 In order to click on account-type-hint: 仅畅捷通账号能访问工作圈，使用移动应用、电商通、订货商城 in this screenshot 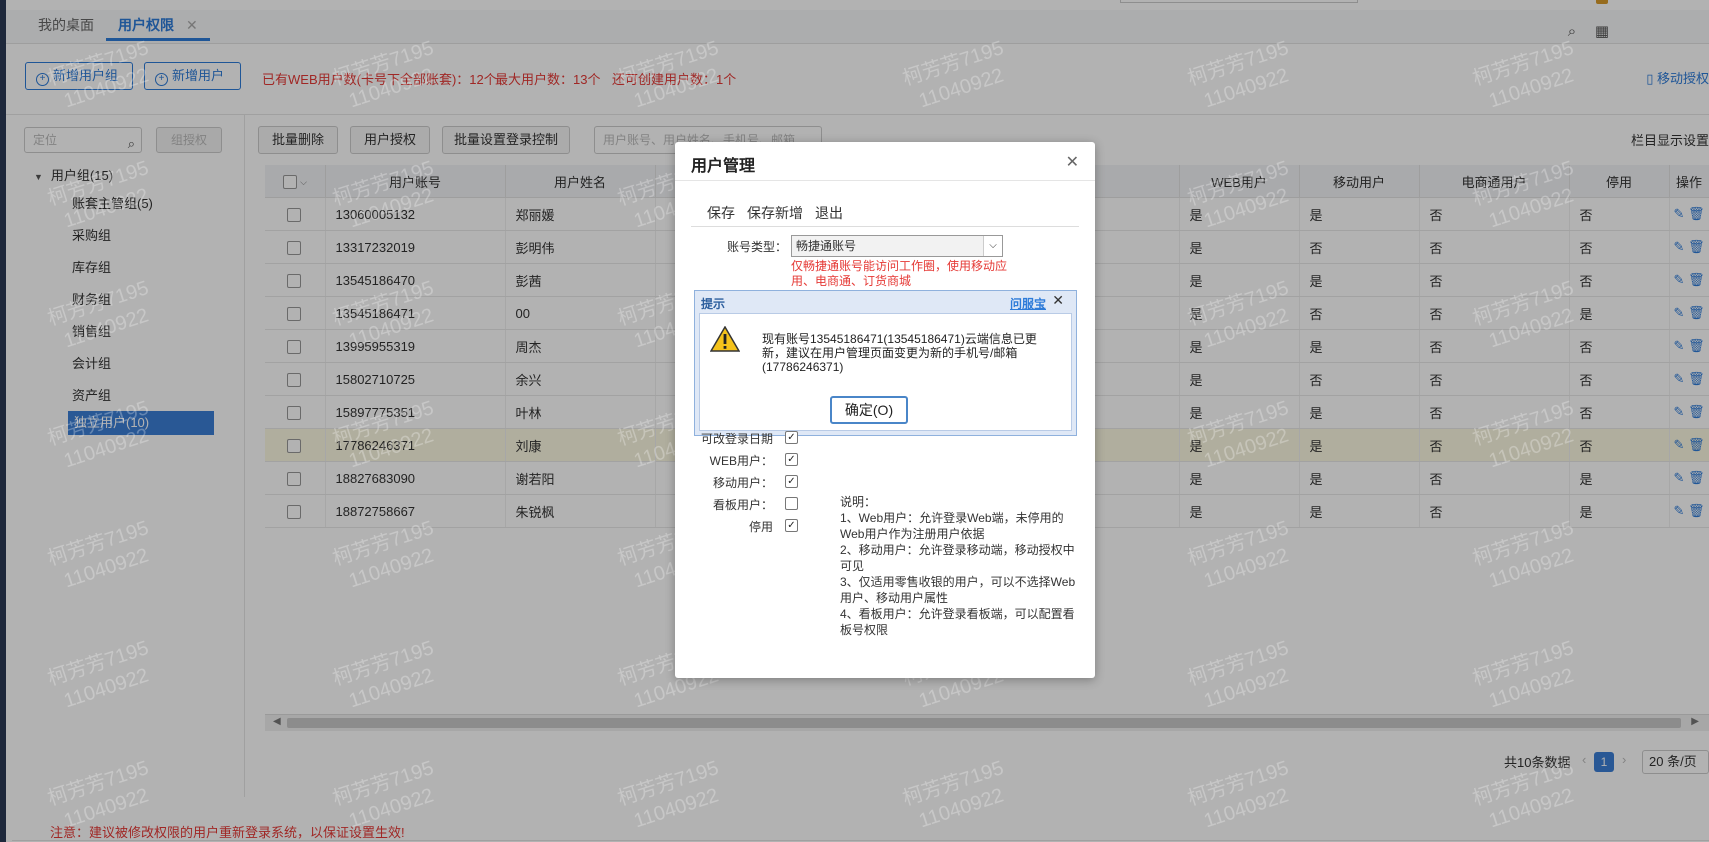, I will do `click(899, 273)`.